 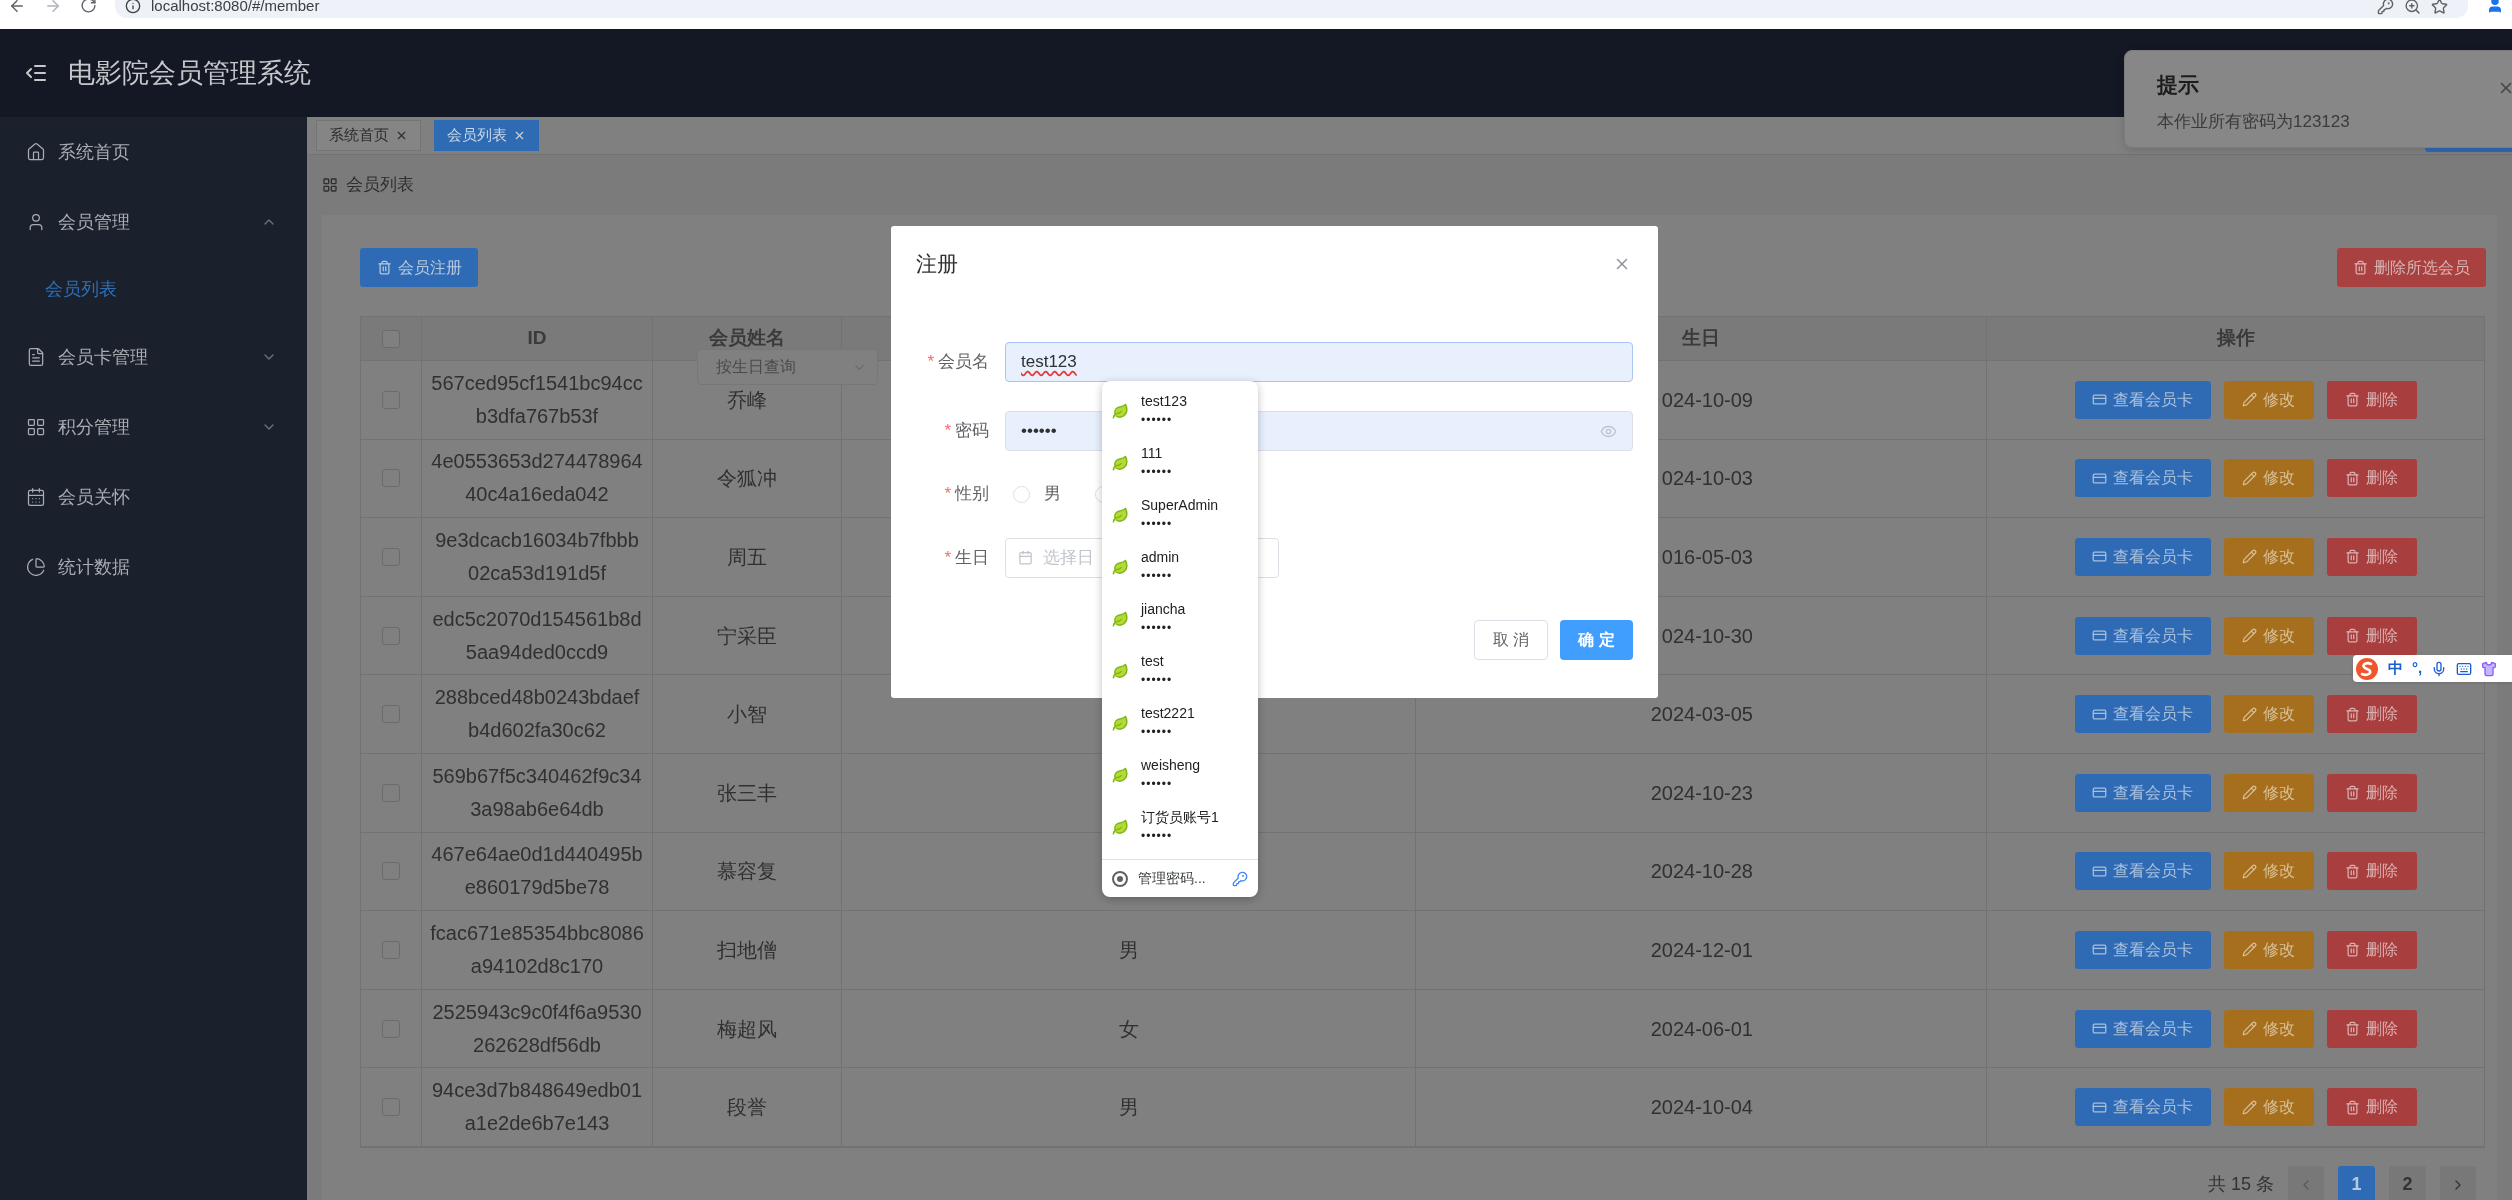 What do you see at coordinates (1707, 400) in the screenshot?
I see `table-cell-text: 024-10-09` at bounding box center [1707, 400].